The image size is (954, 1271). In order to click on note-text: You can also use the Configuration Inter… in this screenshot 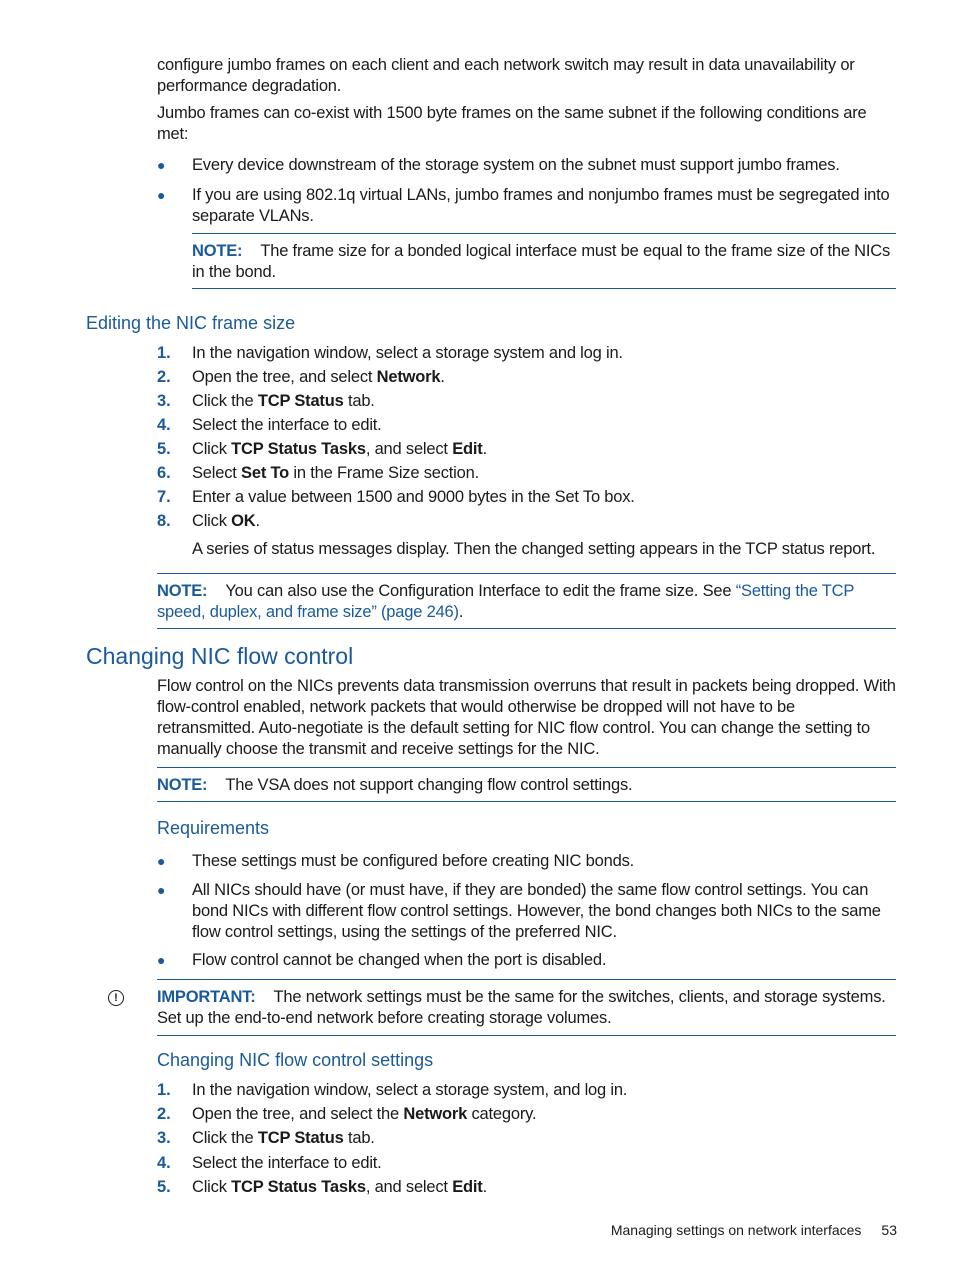, I will do `click(480, 591)`.